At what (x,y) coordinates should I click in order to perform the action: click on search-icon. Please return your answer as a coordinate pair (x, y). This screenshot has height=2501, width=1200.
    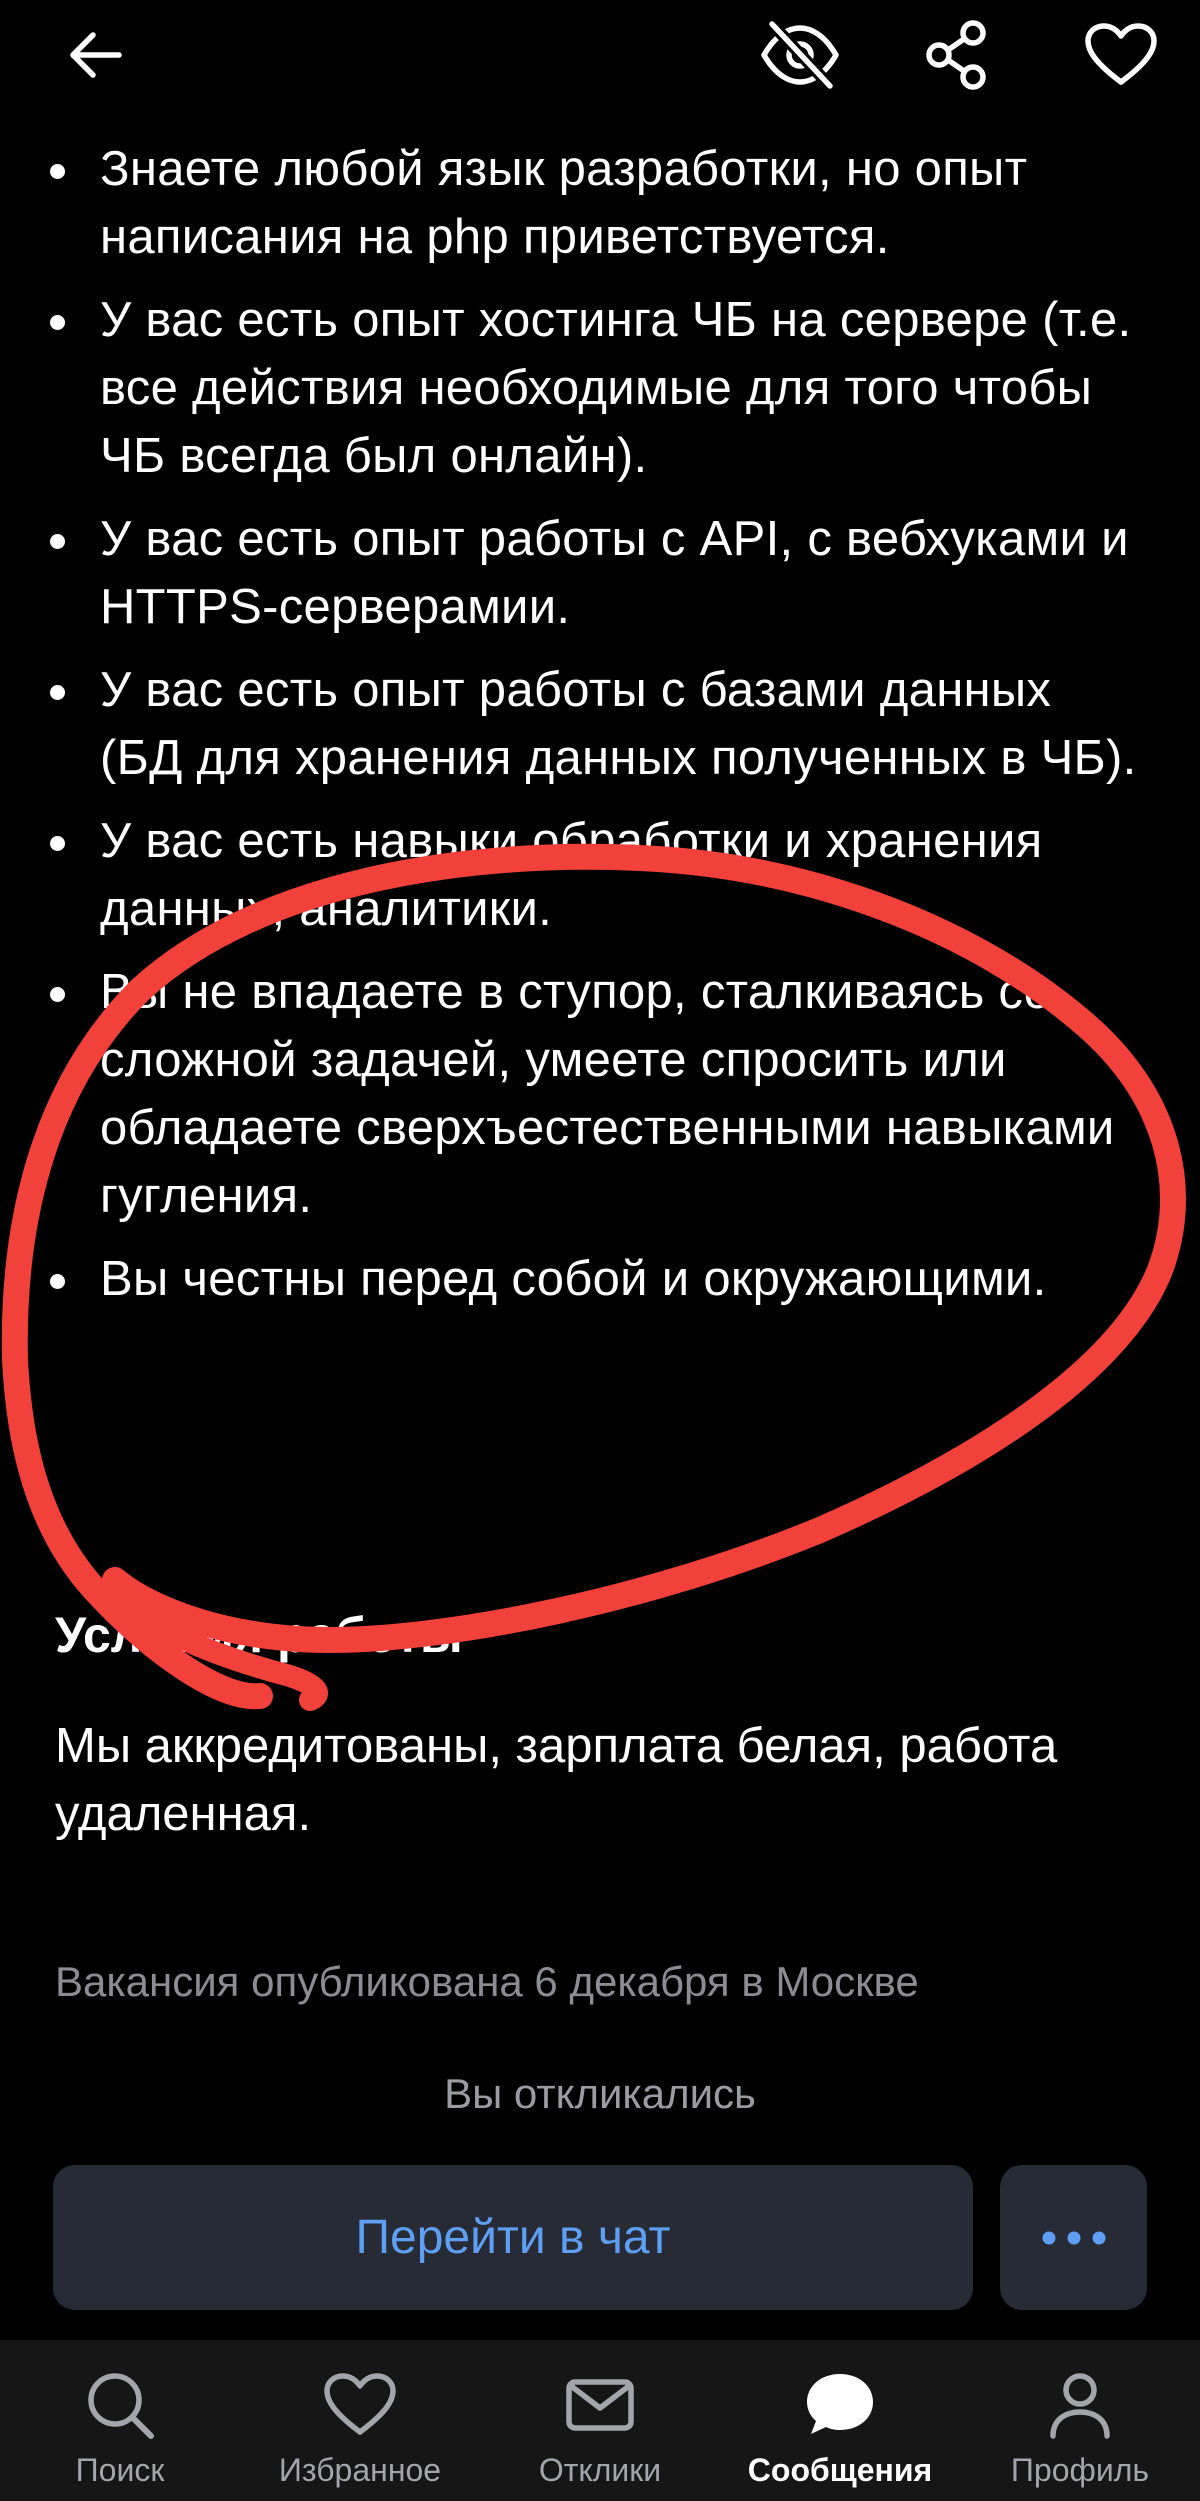
    Looking at the image, I should click on (121, 2406).